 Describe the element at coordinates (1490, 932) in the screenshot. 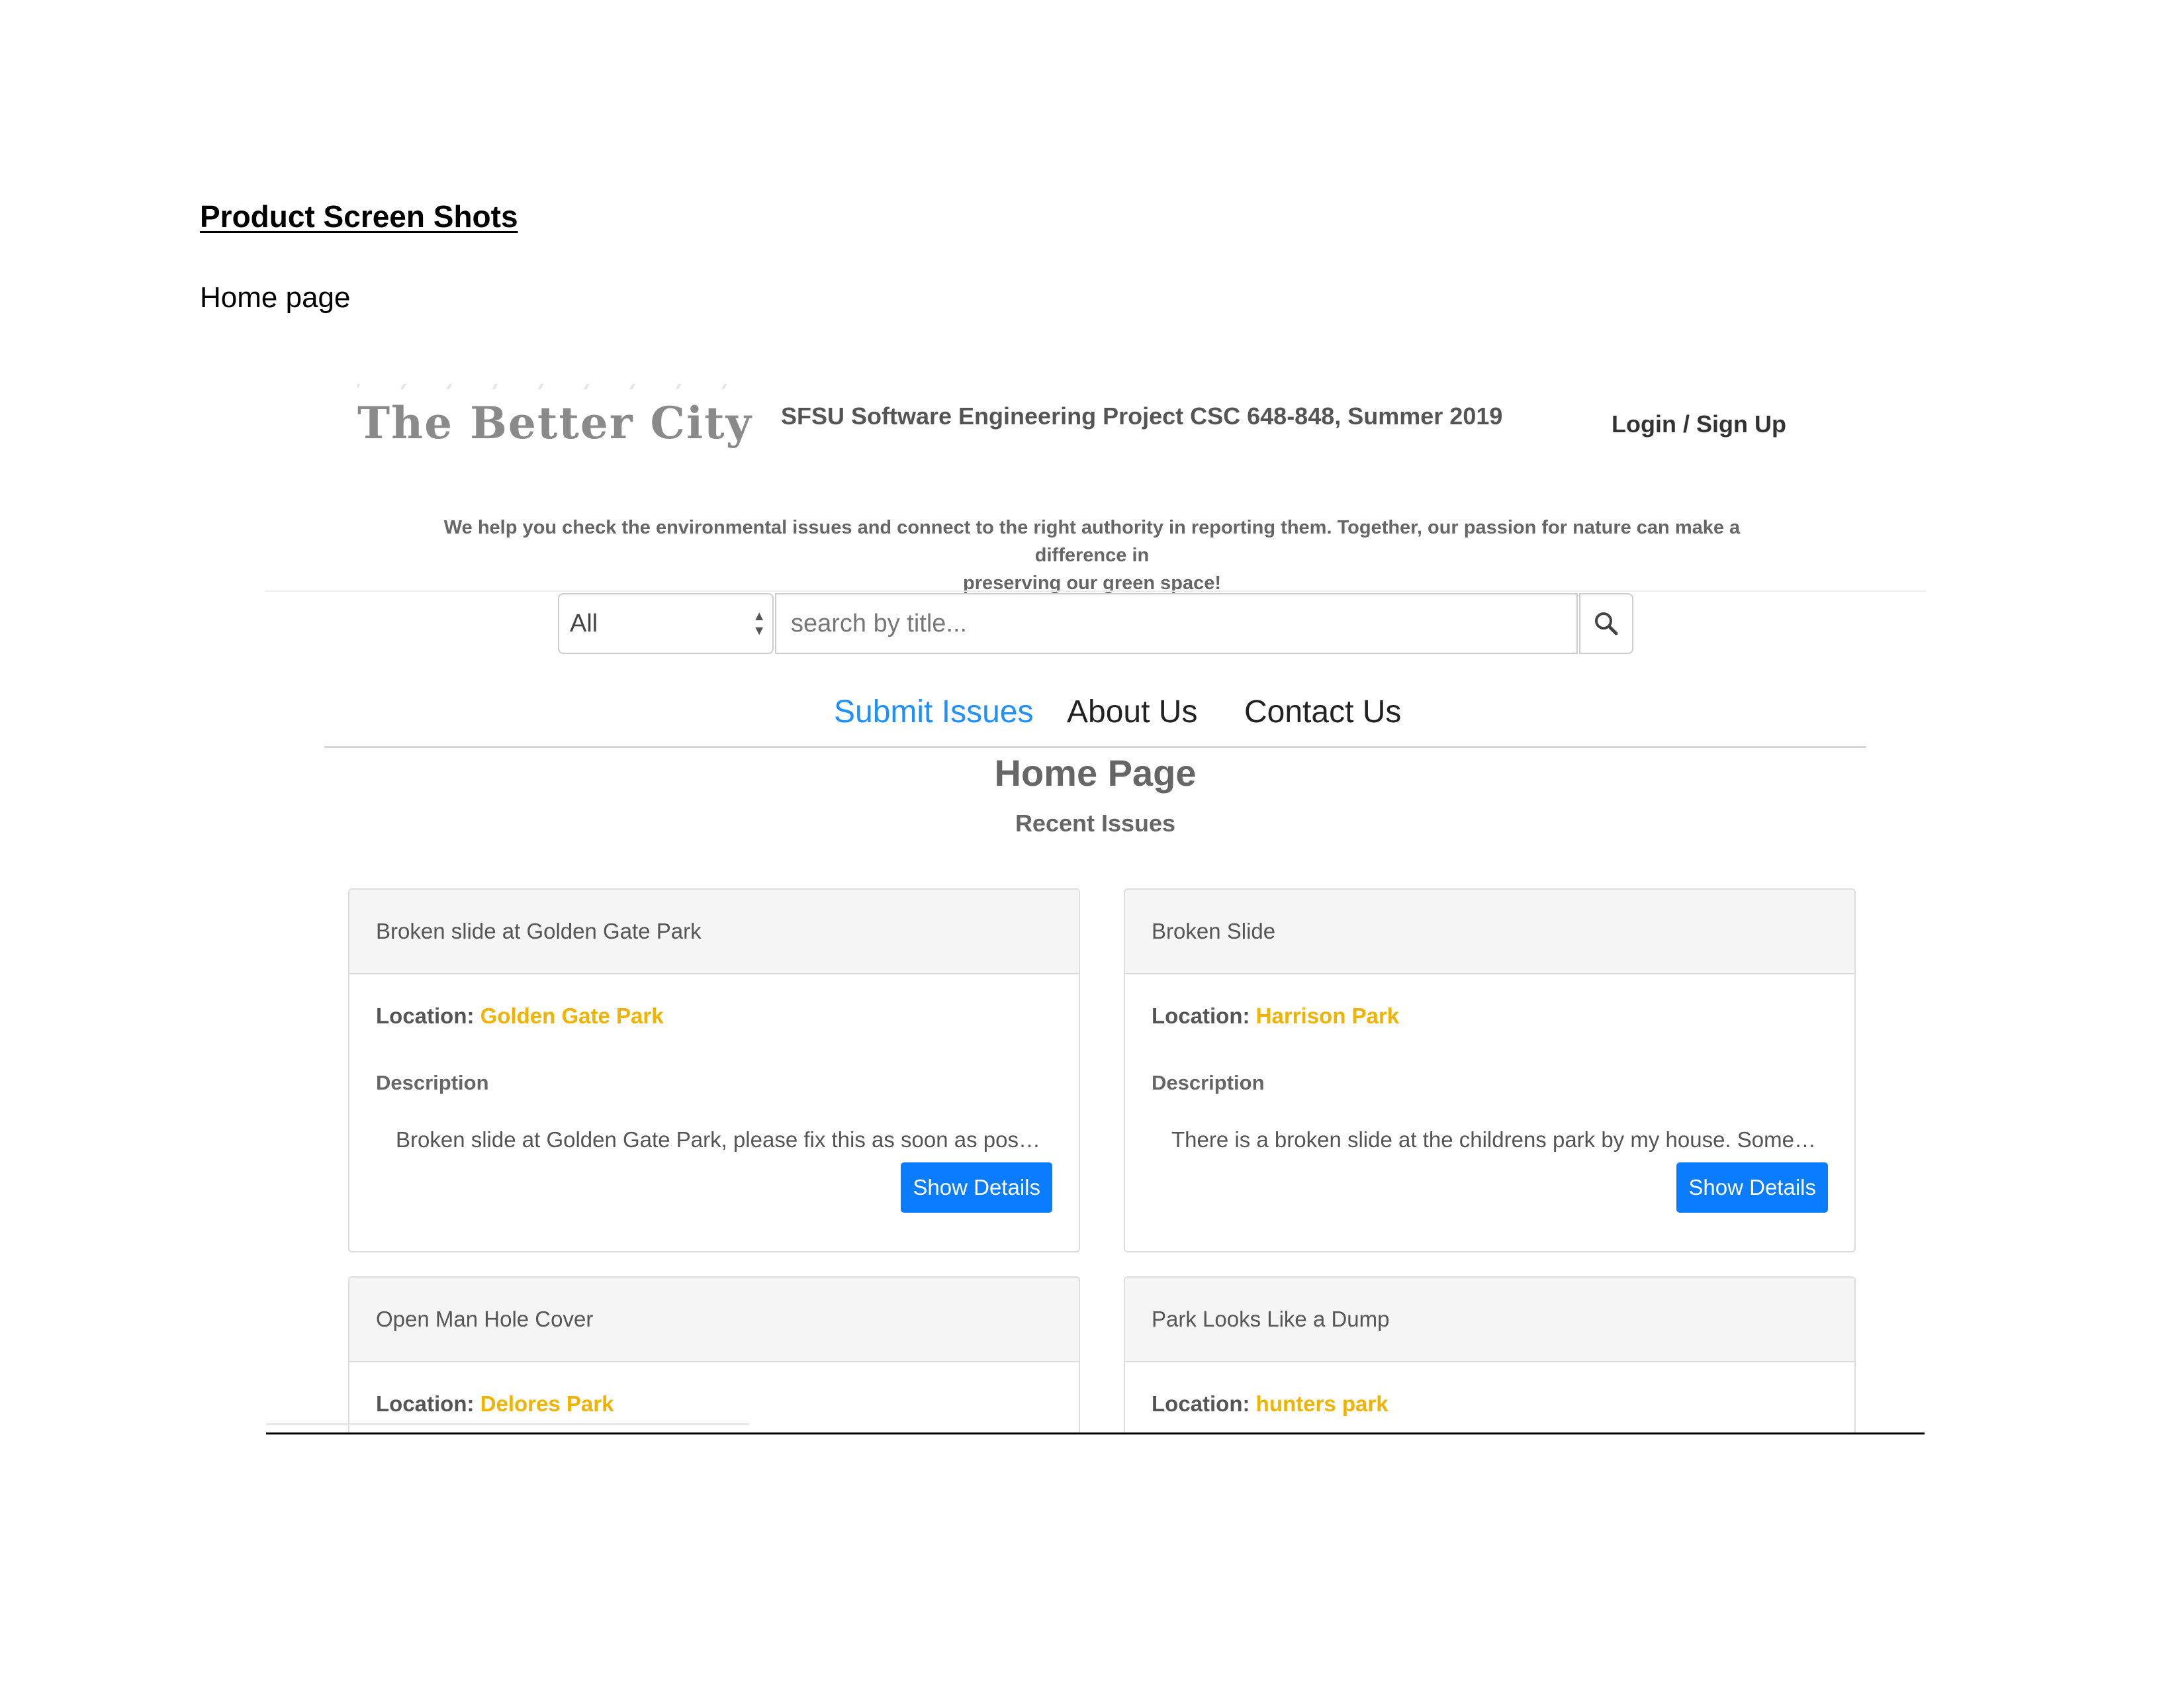

I see `issue-card-title: Broken Slide` at that location.